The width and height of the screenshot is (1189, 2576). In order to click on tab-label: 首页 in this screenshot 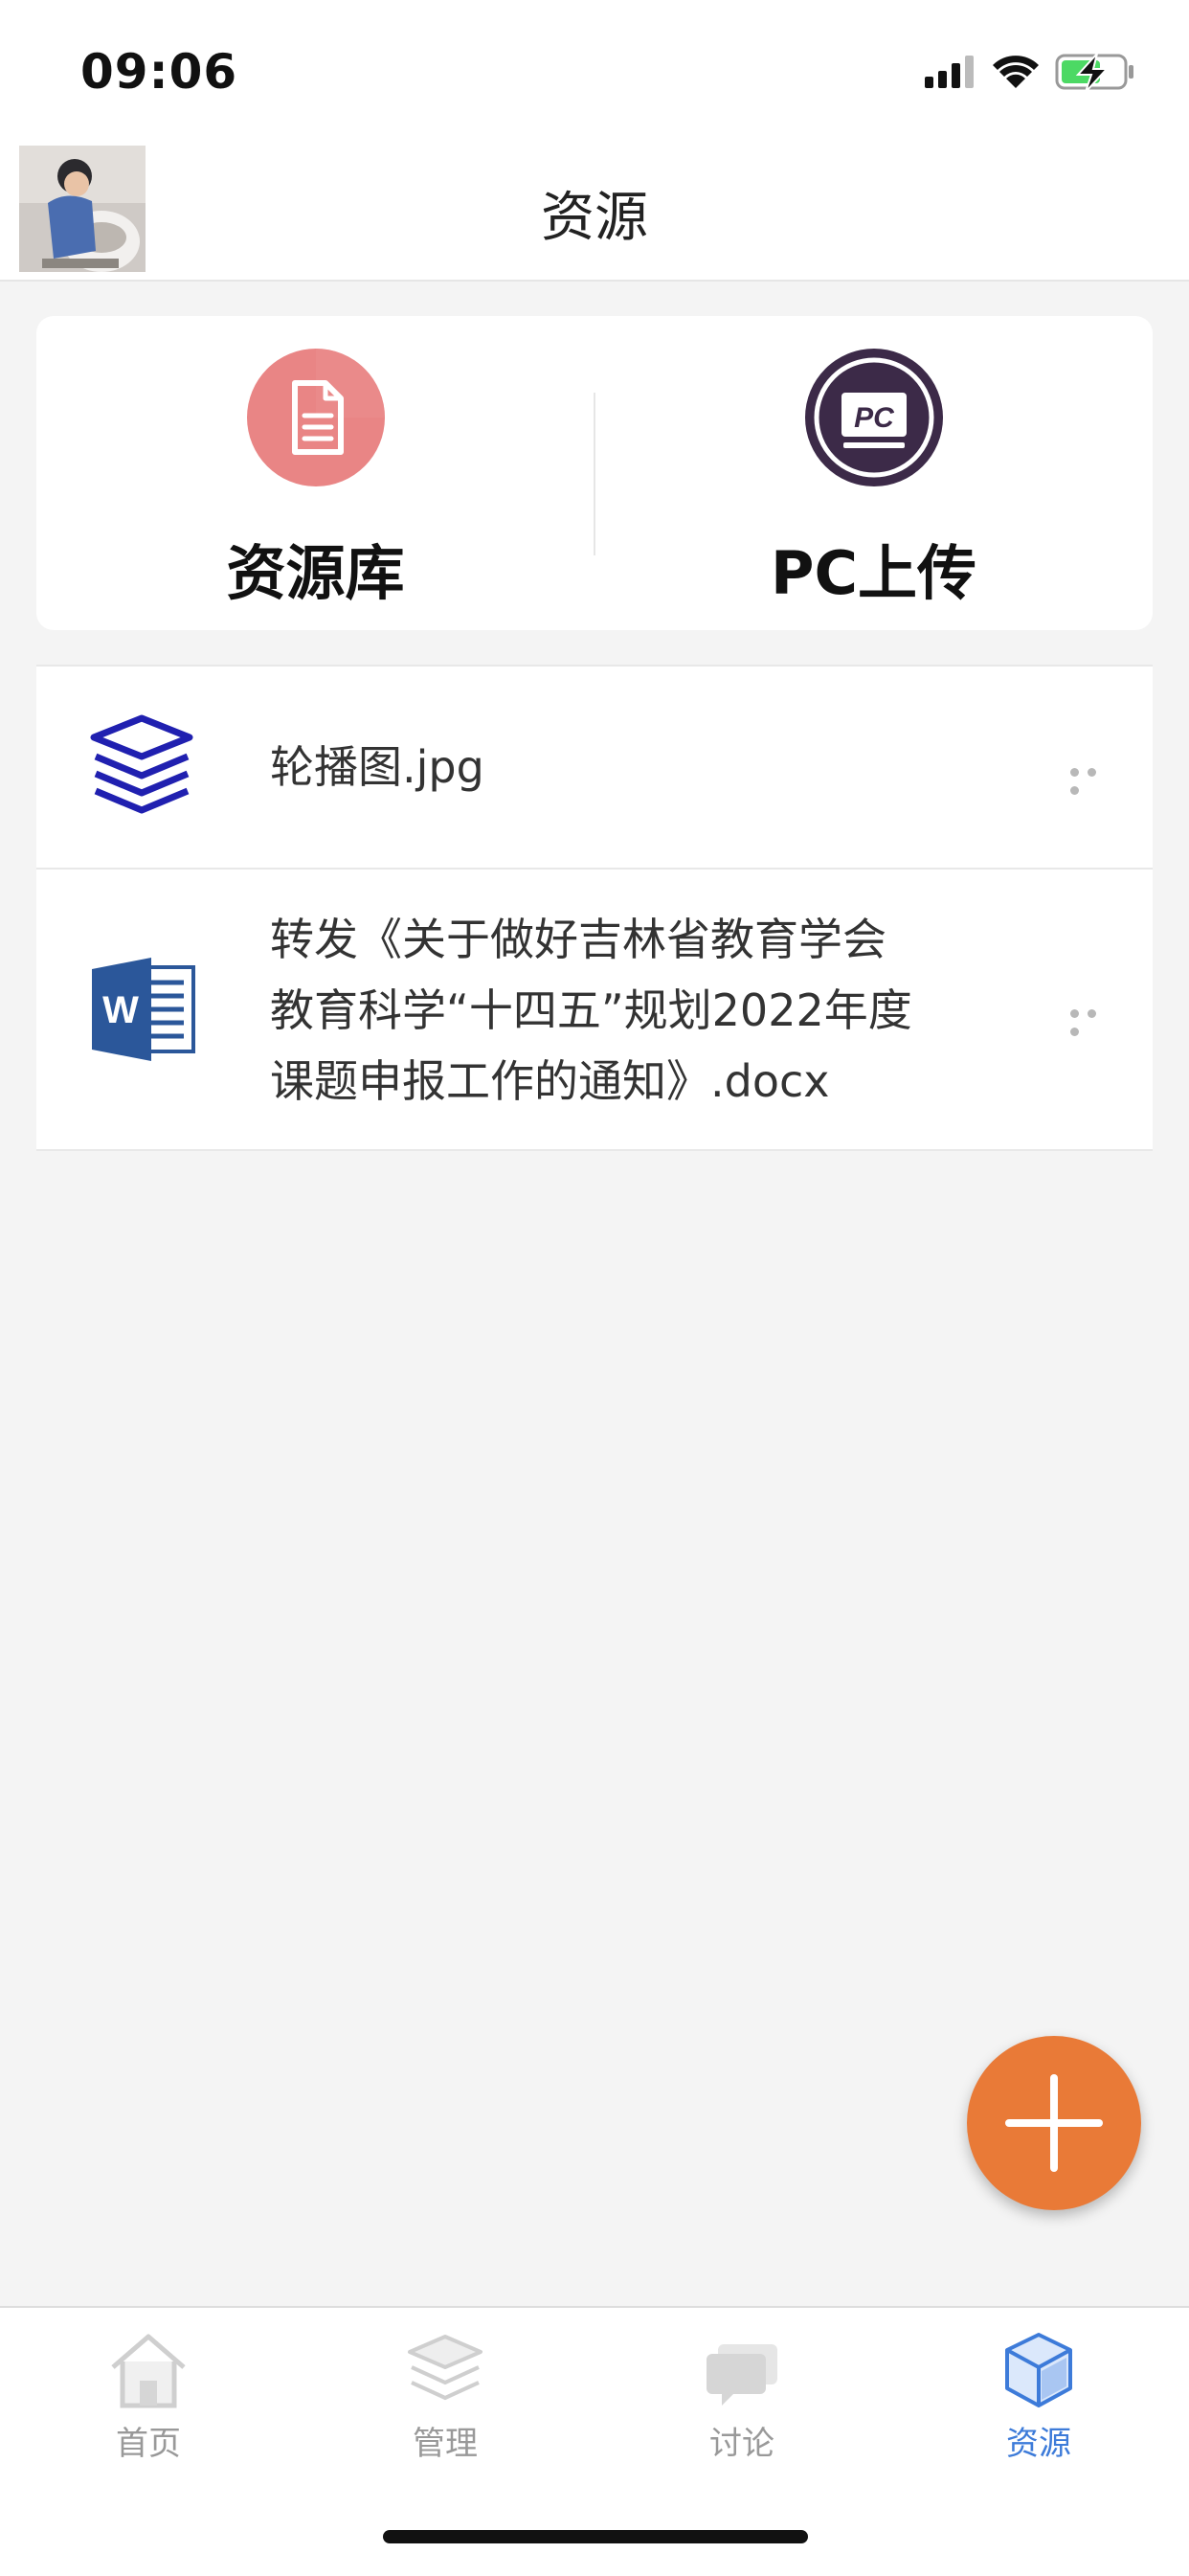, I will do `click(148, 2444)`.